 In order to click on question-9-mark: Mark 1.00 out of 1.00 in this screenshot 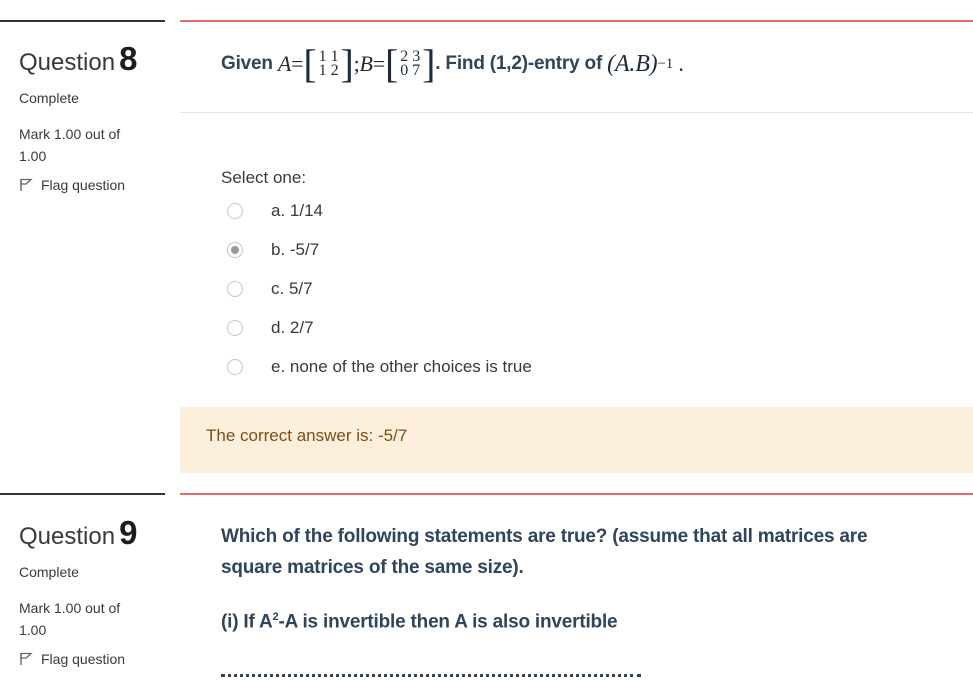, I will do `click(70, 619)`.